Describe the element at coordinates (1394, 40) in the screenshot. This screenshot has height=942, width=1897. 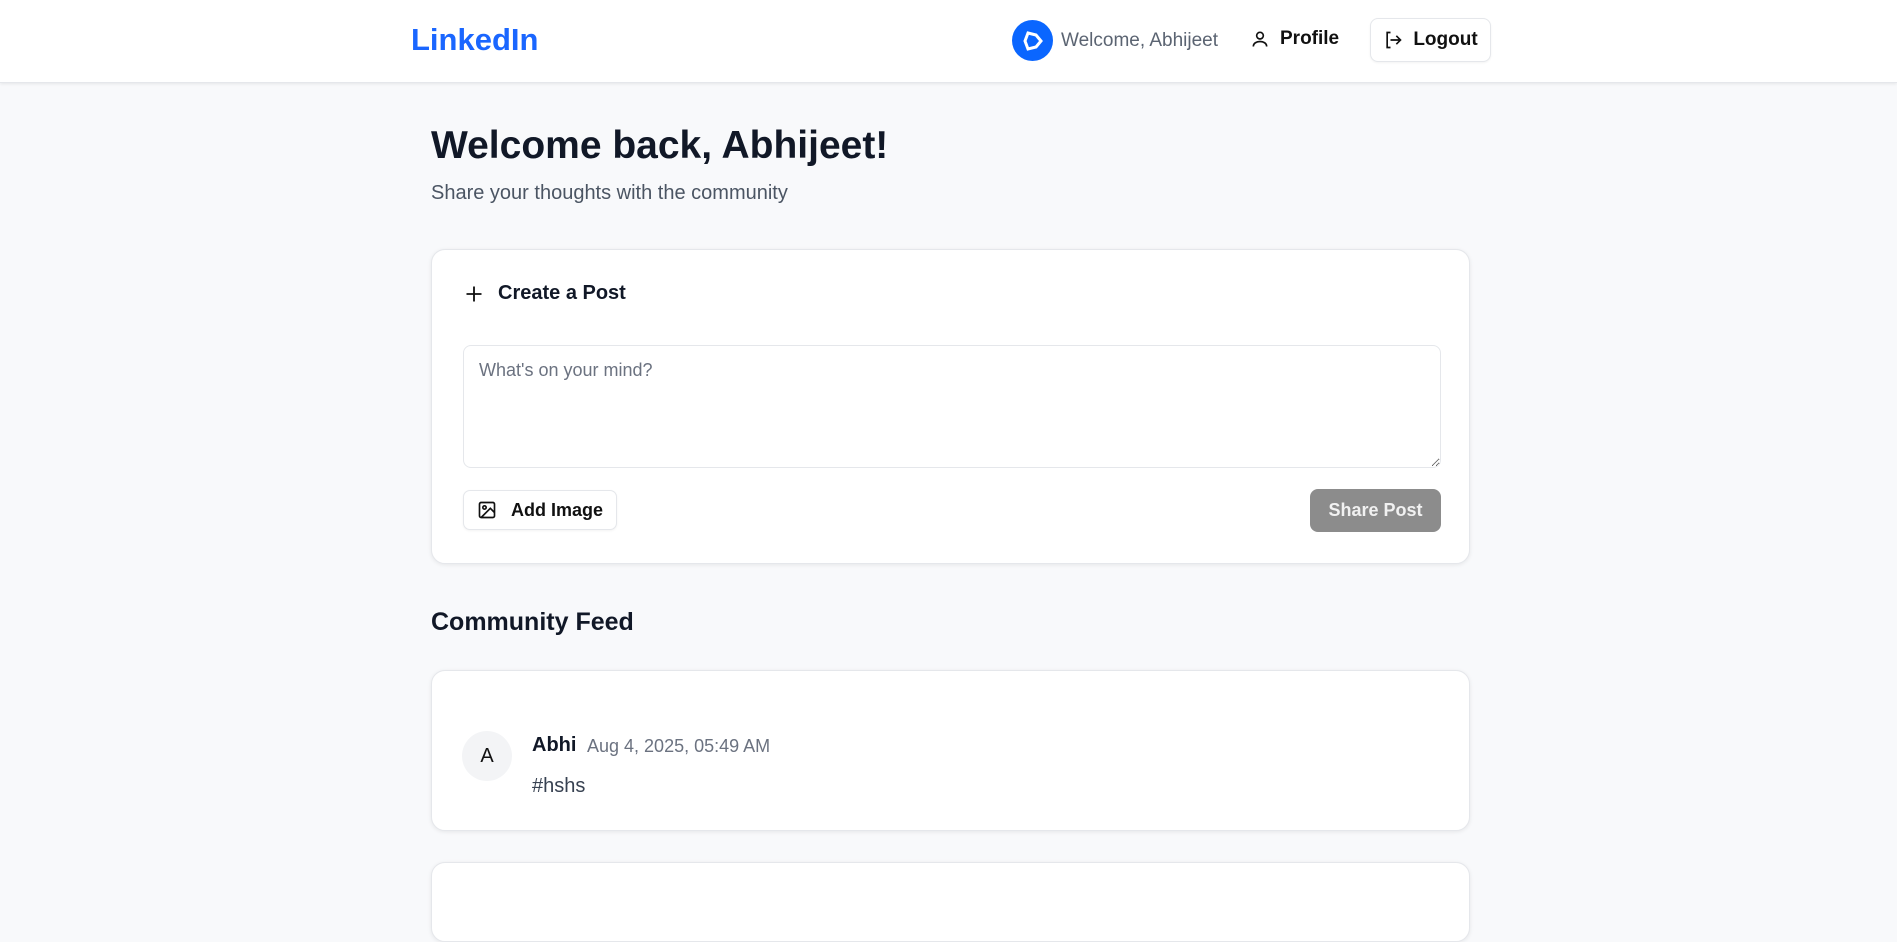
I see `logout-icon` at that location.